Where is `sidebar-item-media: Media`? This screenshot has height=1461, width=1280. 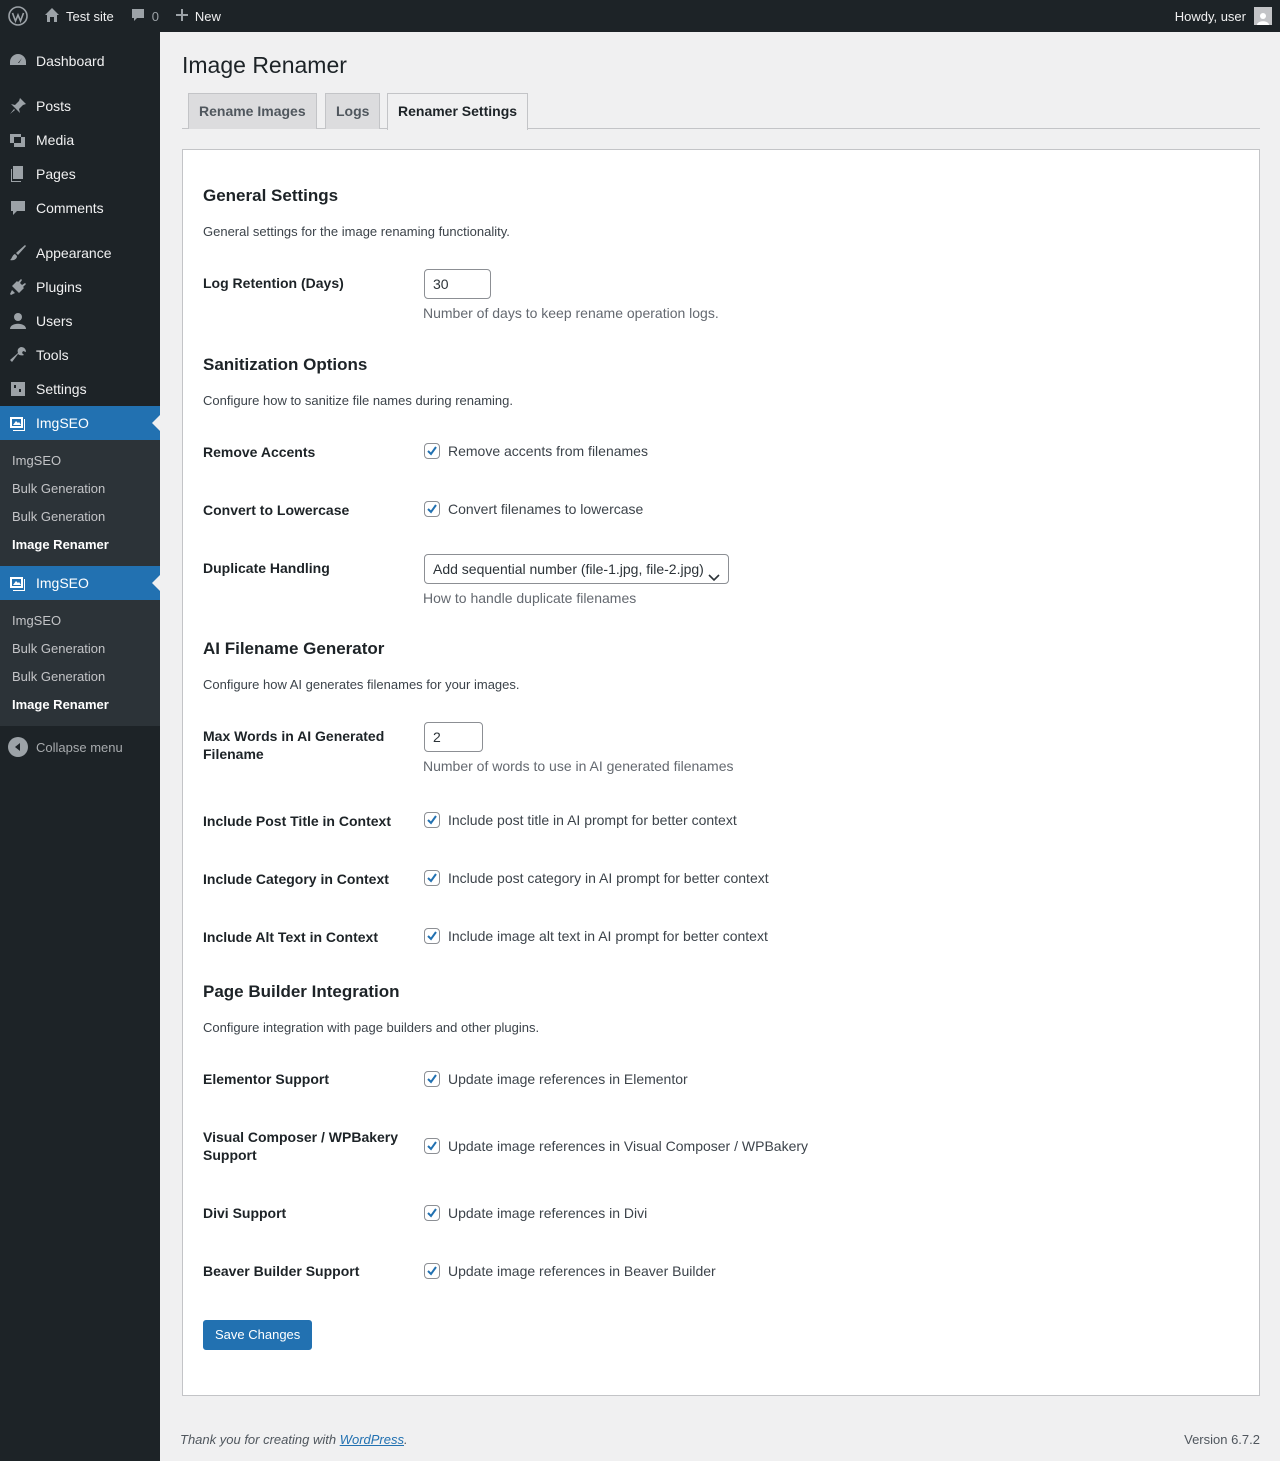 sidebar-item-media: Media is located at coordinates (80, 140).